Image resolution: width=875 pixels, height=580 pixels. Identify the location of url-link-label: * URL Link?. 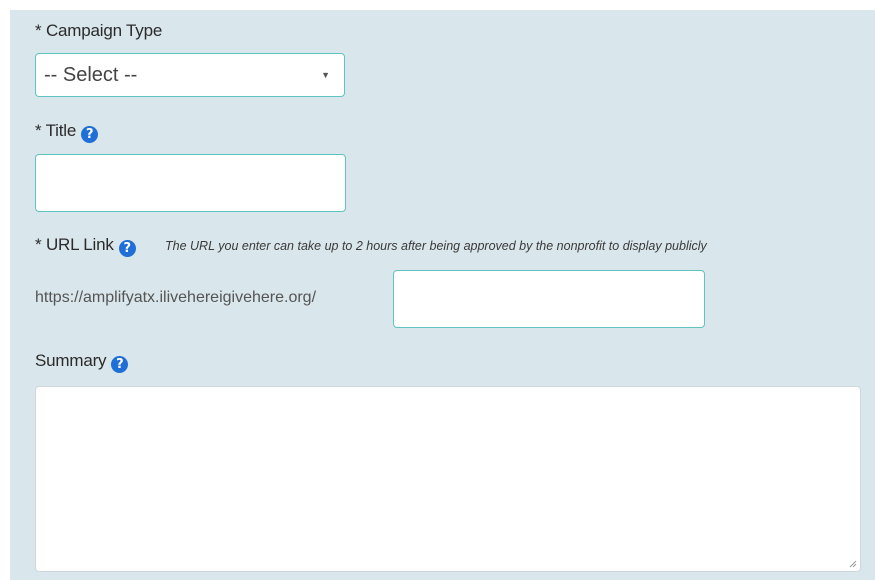
(85, 246).